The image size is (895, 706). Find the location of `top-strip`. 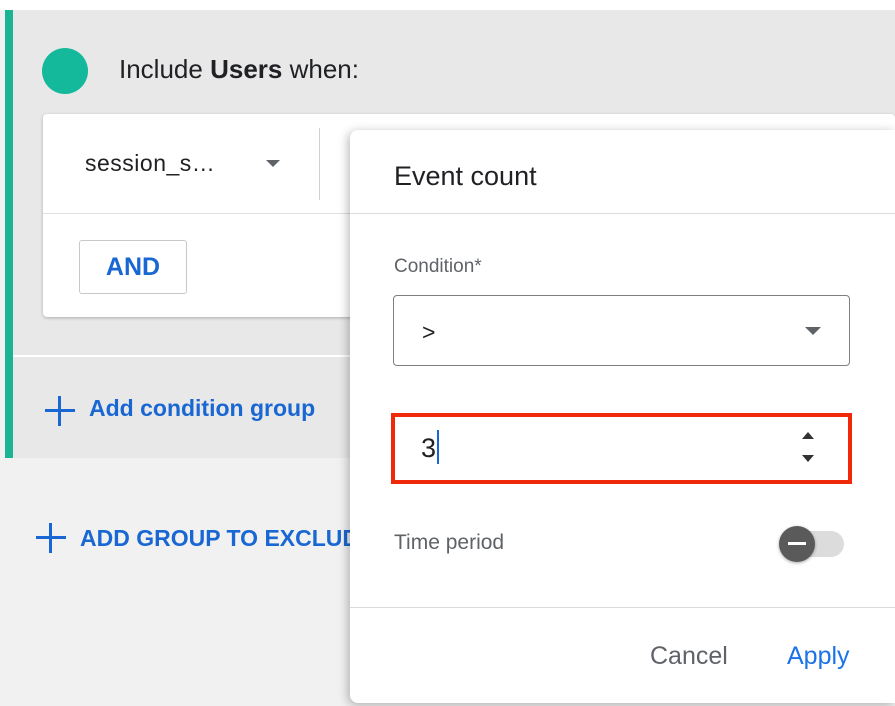

top-strip is located at coordinates (447, 5).